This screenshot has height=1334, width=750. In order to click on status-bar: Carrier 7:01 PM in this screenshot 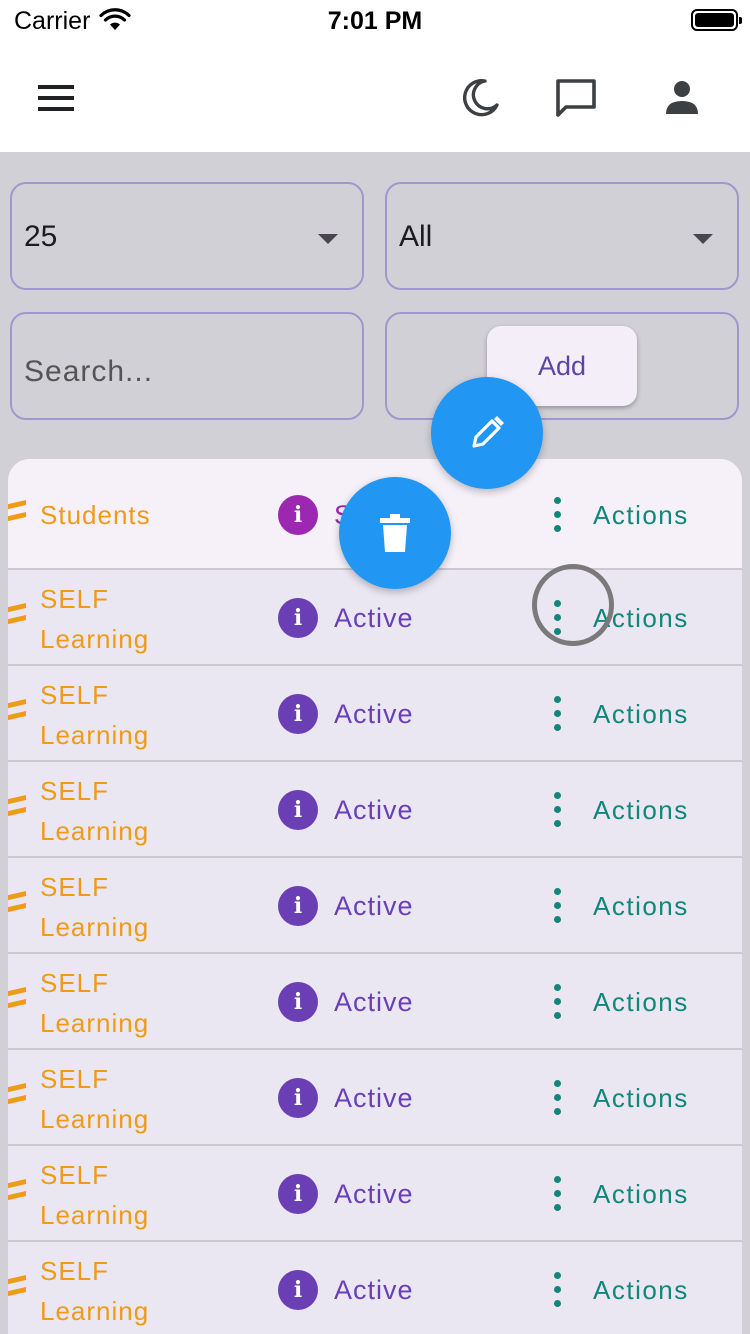, I will do `click(375, 21)`.